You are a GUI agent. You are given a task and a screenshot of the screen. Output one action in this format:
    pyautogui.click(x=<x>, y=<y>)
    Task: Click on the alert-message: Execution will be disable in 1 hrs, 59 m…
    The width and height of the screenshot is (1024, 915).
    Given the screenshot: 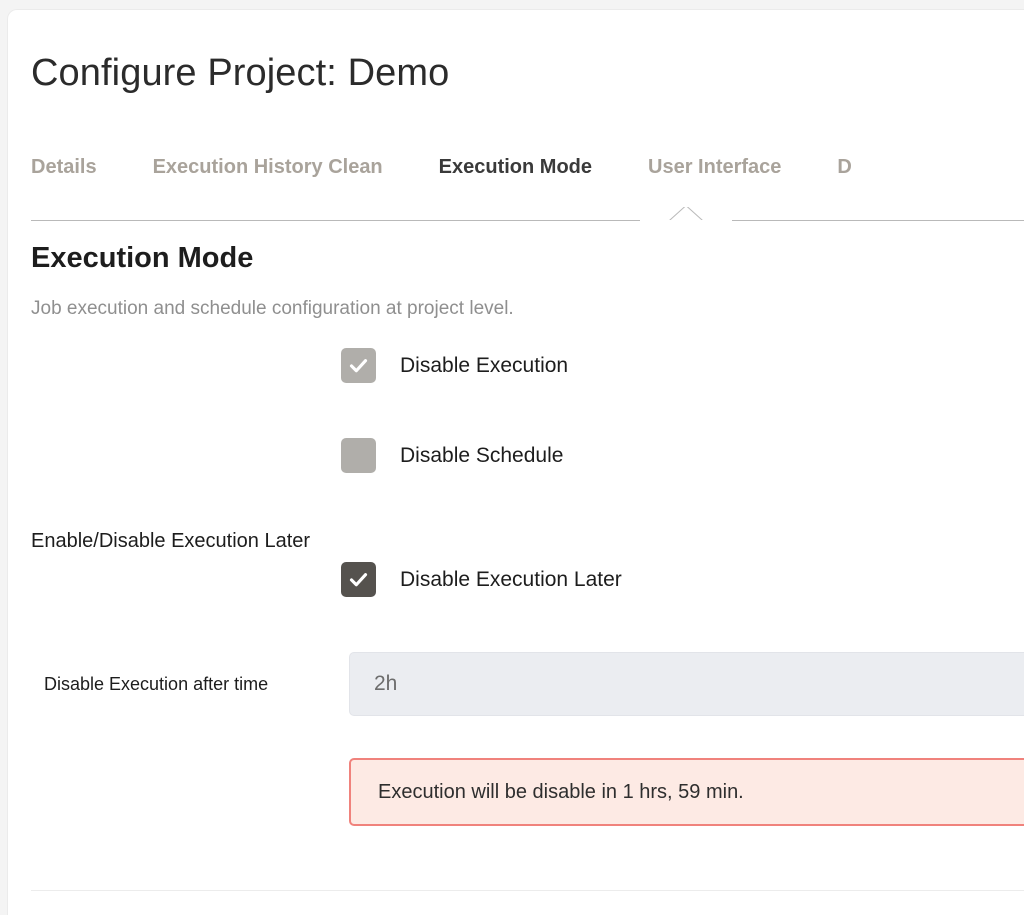 What is the action you would take?
    pyautogui.click(x=561, y=791)
    